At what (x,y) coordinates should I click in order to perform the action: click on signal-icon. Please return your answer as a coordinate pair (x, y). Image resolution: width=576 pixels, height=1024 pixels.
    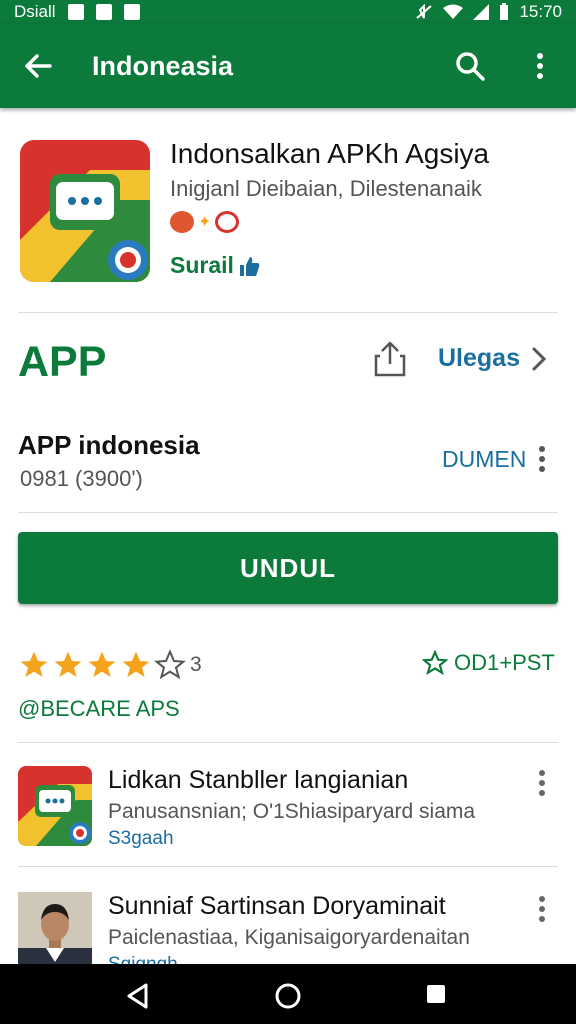
    Looking at the image, I should click on (481, 12).